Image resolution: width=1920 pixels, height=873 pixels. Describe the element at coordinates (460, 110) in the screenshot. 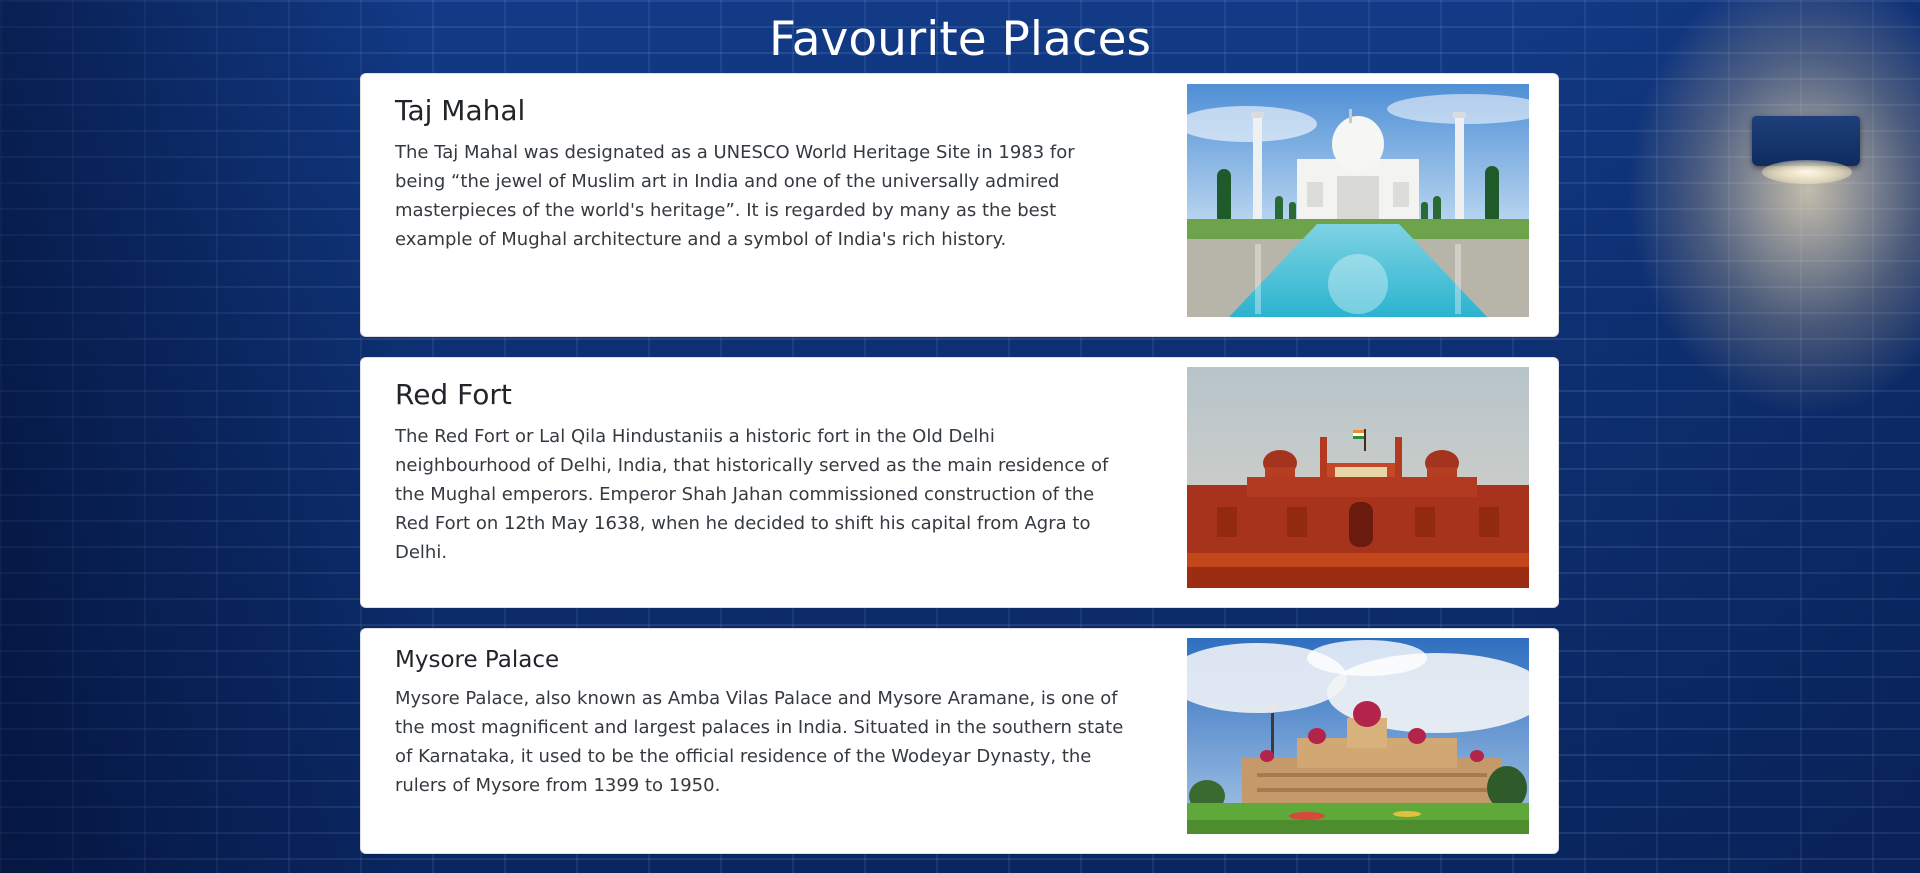

I see `card-title: Taj Mahal` at that location.